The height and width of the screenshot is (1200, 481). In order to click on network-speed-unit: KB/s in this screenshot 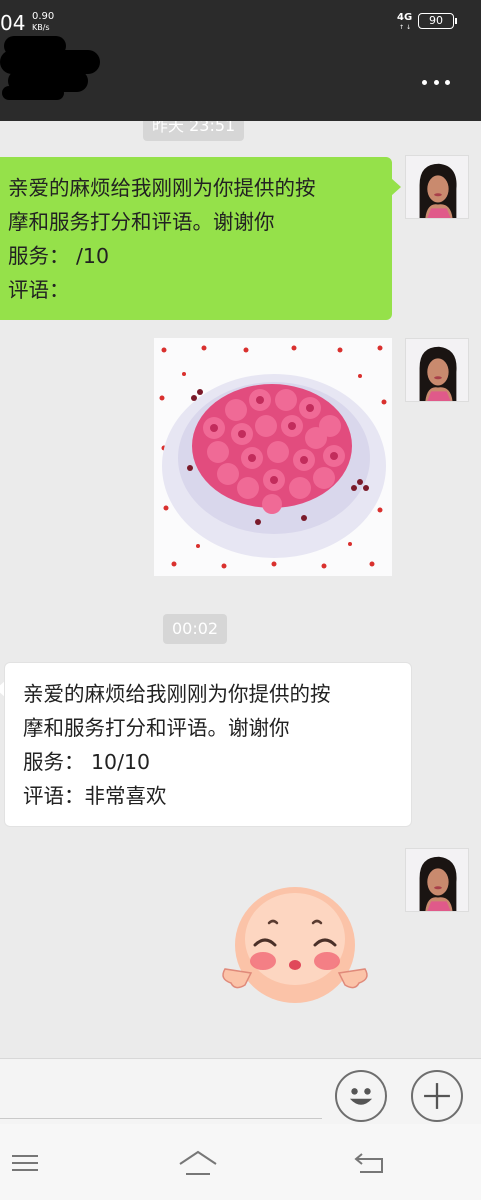, I will do `click(41, 27)`.